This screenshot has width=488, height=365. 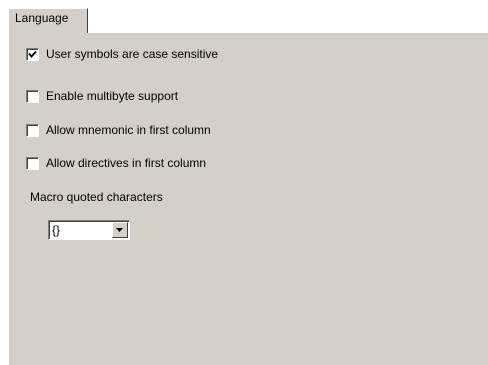 I want to click on dropdown-button, so click(x=120, y=230).